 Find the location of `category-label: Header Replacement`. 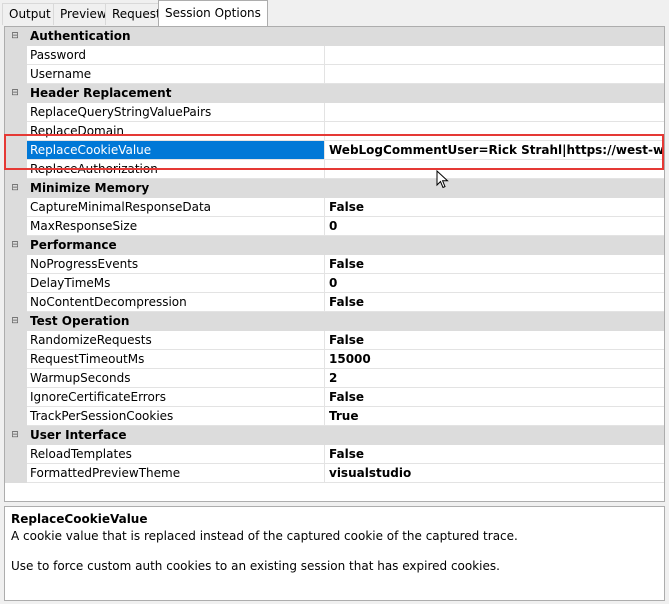

category-label: Header Replacement is located at coordinates (101, 93).